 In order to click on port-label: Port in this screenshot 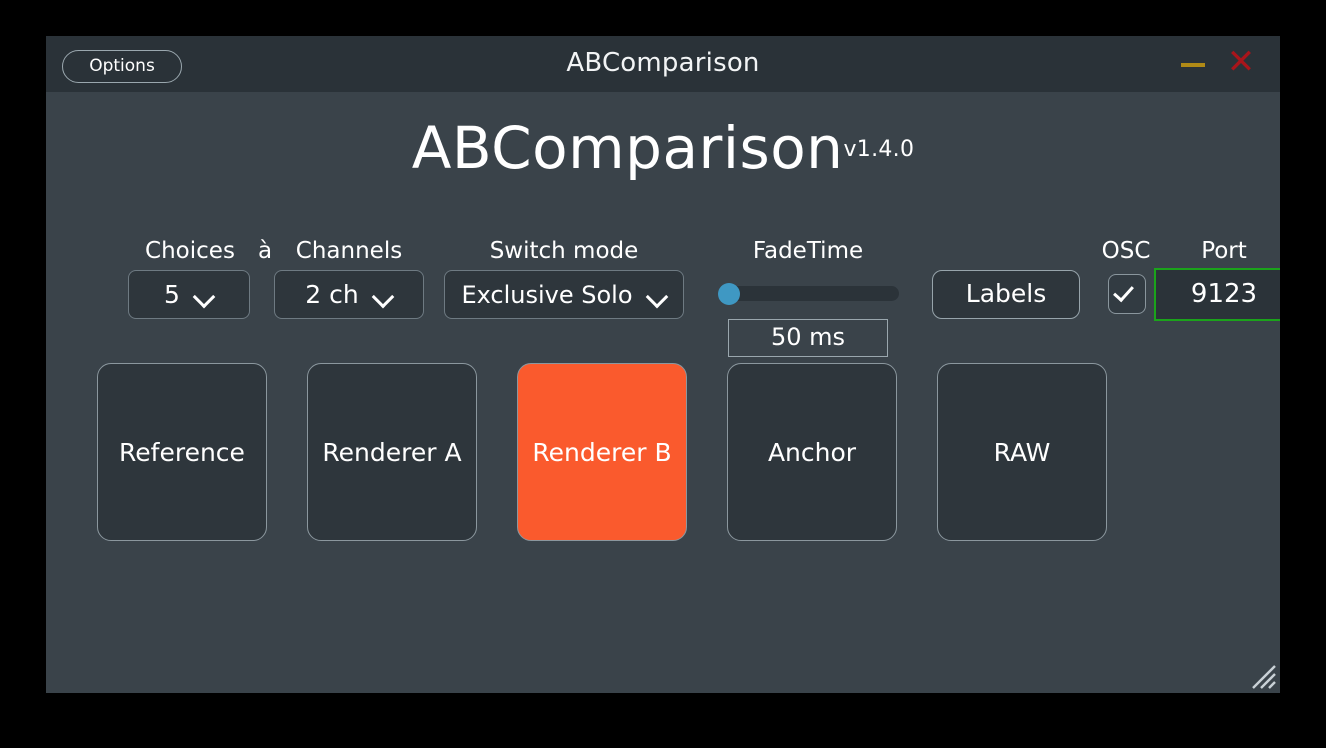, I will do `click(1224, 251)`.